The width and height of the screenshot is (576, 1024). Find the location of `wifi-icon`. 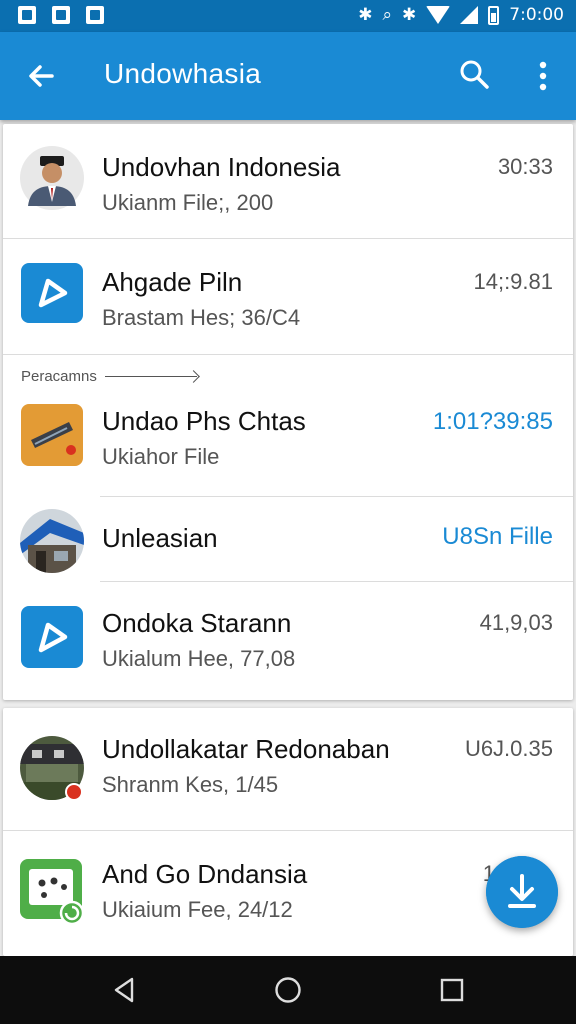

wifi-icon is located at coordinates (438, 15).